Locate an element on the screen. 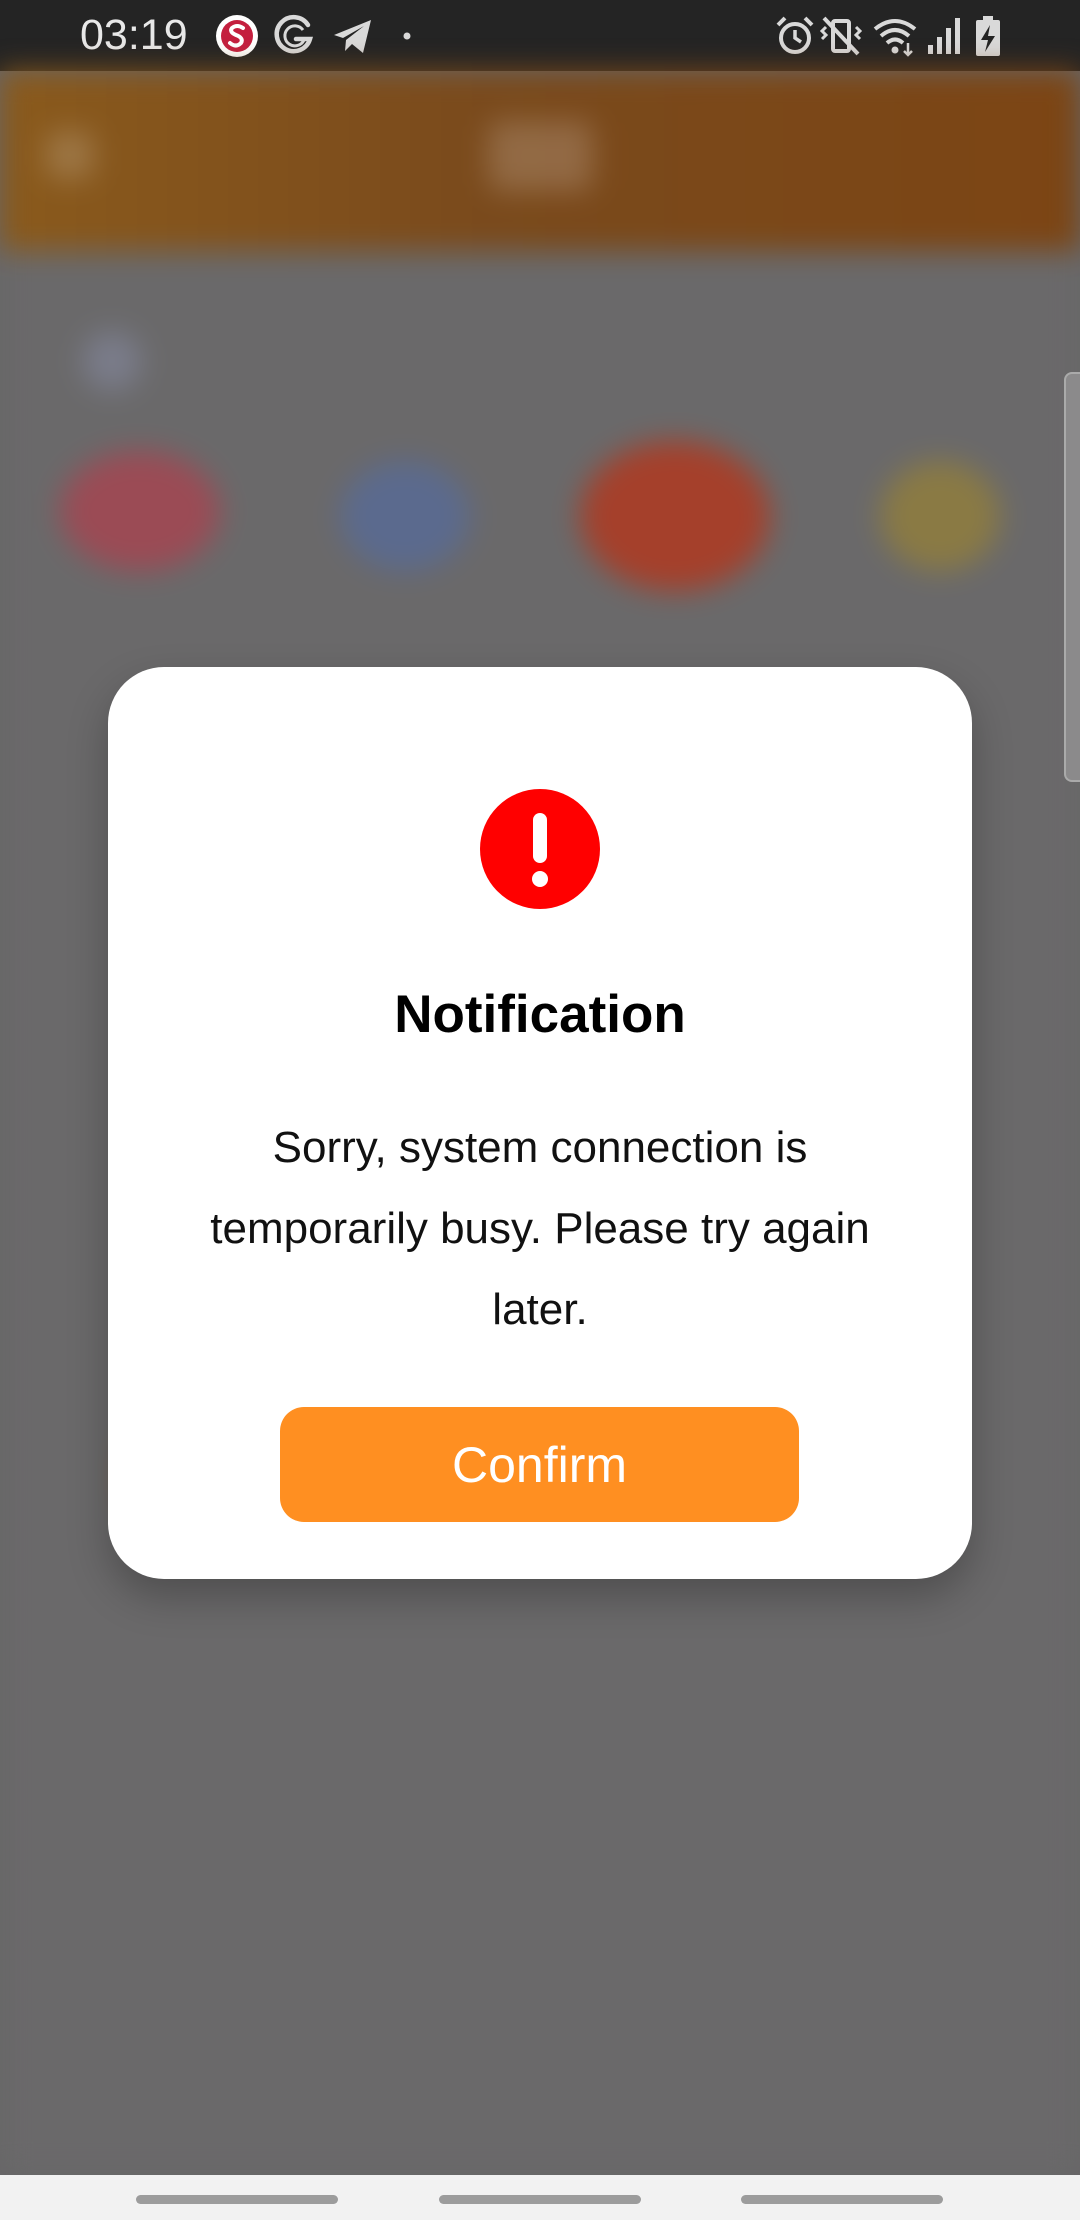 This screenshot has width=1080, height=2220. nav-recents-handle is located at coordinates (237, 2199).